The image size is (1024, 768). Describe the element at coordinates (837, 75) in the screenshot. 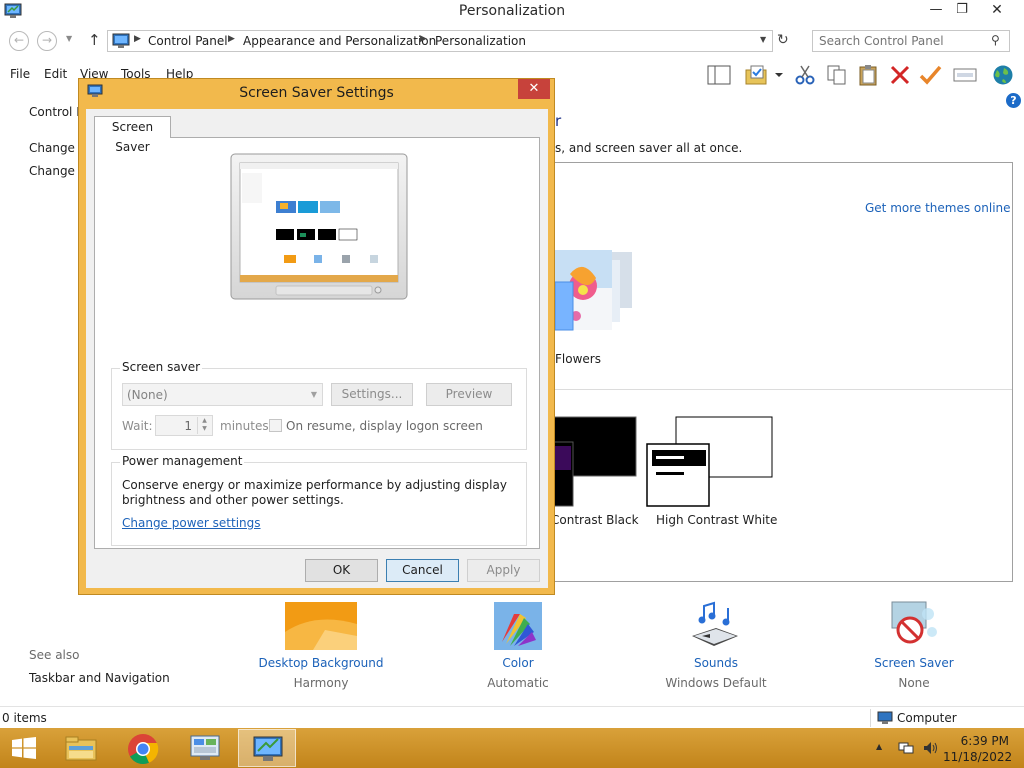

I see `copy-icon` at that location.